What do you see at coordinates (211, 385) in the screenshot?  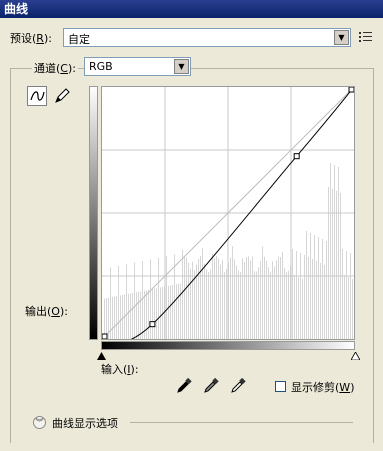 I see `eyedropper-gray-button` at bounding box center [211, 385].